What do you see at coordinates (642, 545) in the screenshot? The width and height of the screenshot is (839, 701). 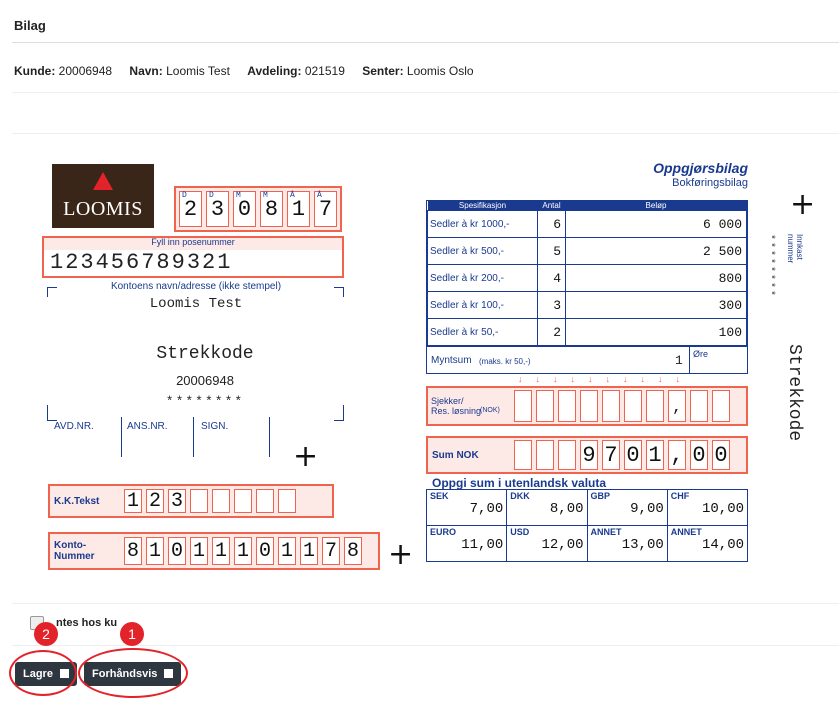 I see `currency-amount: 13,00` at bounding box center [642, 545].